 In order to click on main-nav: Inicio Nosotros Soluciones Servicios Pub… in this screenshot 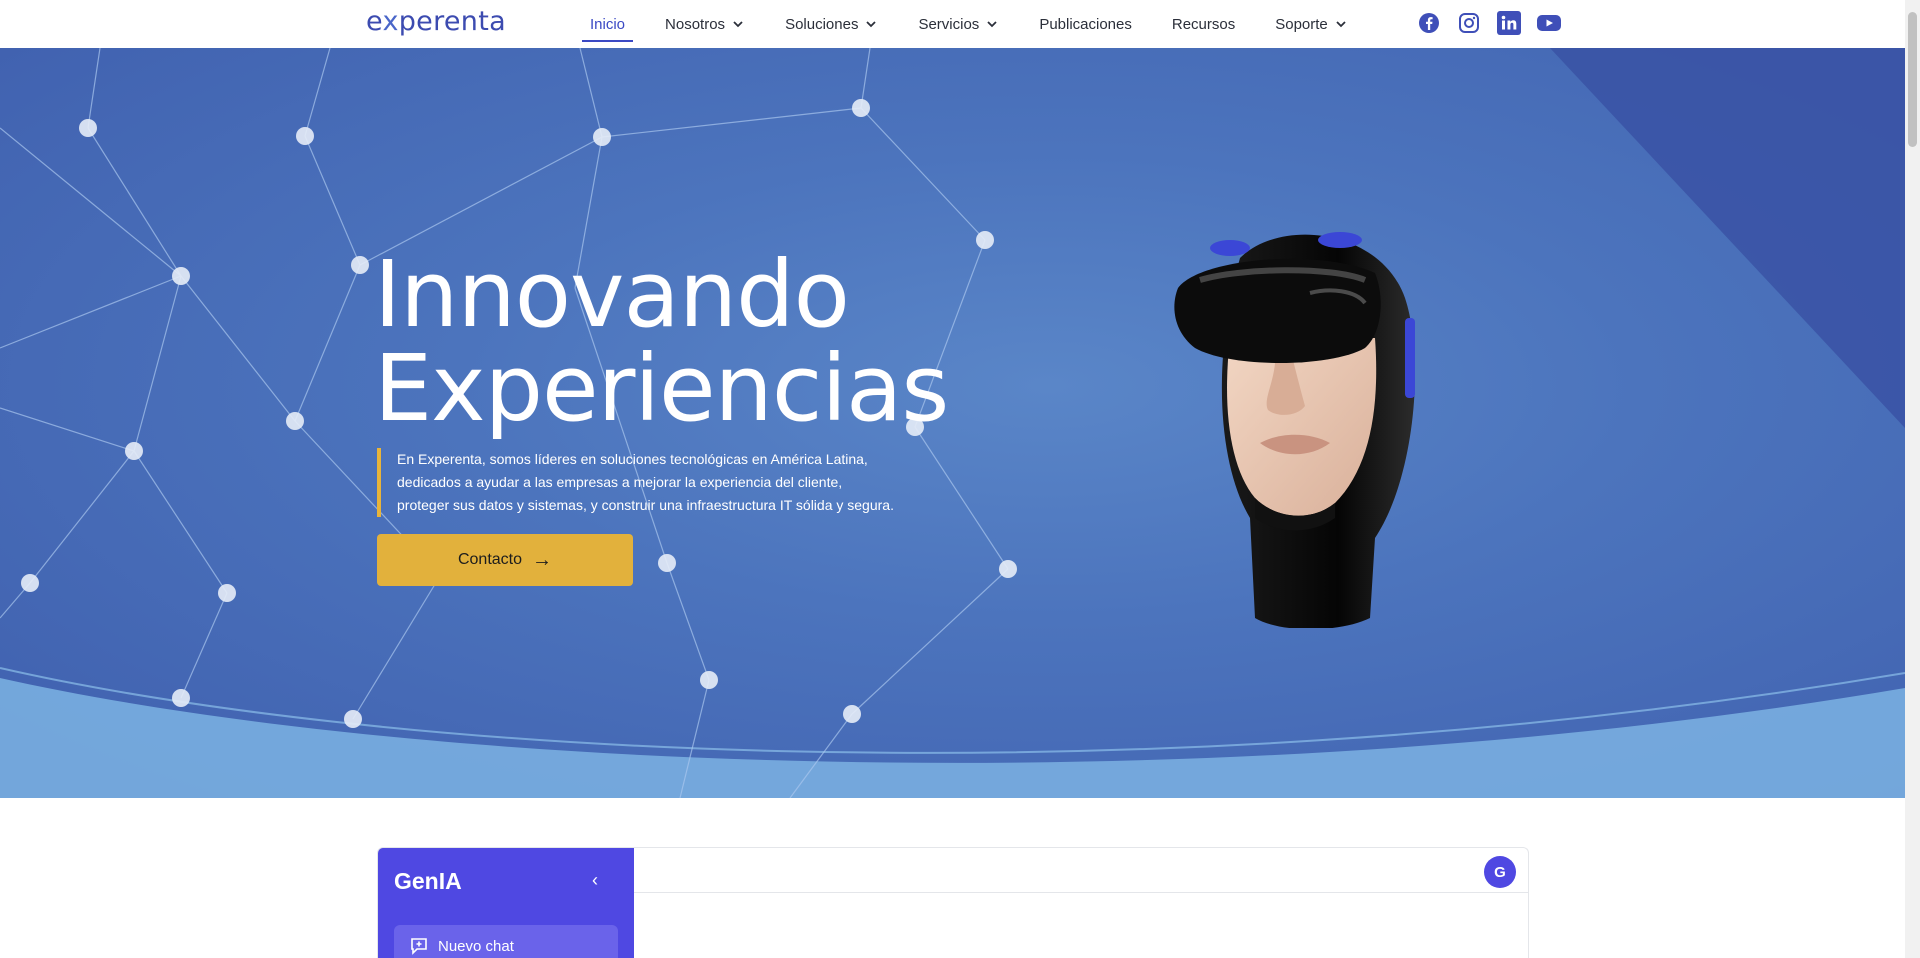, I will do `click(984, 24)`.